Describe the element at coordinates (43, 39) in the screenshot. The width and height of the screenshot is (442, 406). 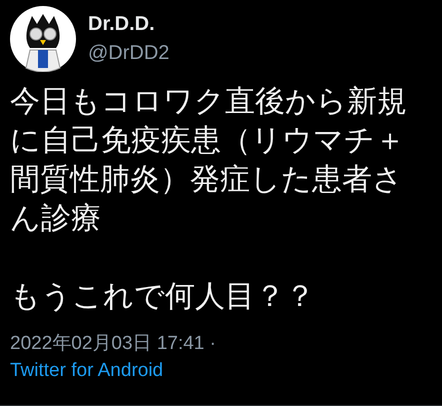
I see `avatar-drawing` at that location.